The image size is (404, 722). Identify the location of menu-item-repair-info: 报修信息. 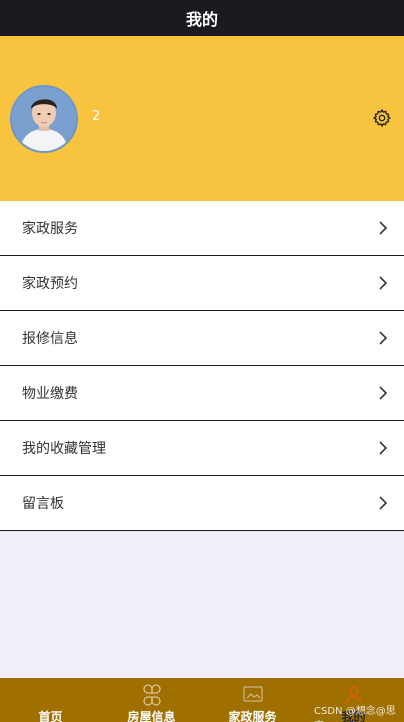
(202, 338).